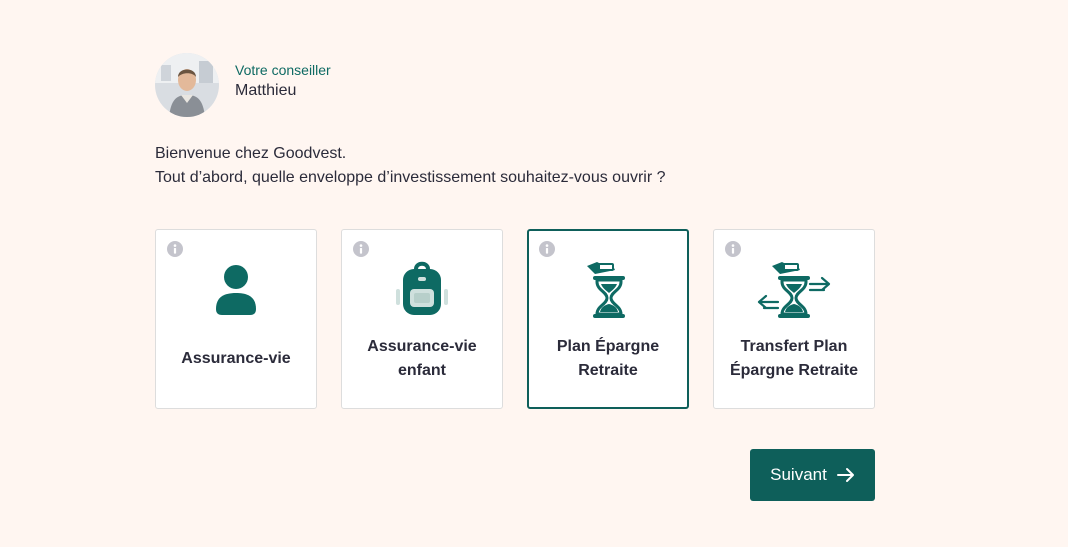 The height and width of the screenshot is (547, 1068). What do you see at coordinates (845, 475) in the screenshot?
I see `arrow-right-icon` at bounding box center [845, 475].